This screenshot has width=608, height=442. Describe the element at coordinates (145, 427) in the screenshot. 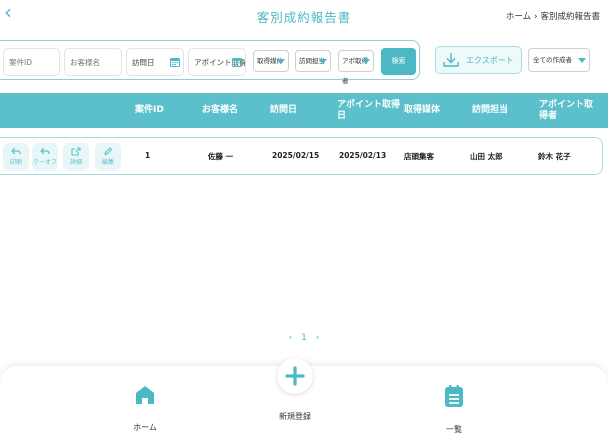

I see `nav-home-label: ホーム` at that location.